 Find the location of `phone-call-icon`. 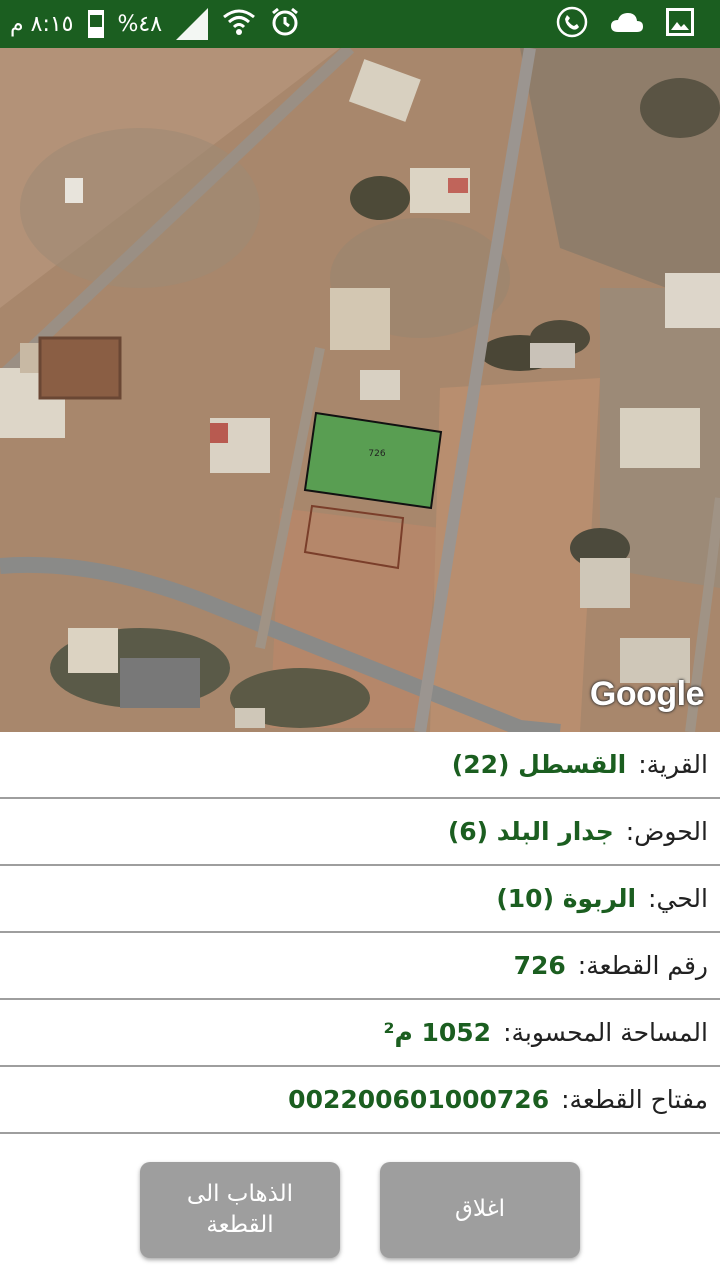

phone-call-icon is located at coordinates (572, 24).